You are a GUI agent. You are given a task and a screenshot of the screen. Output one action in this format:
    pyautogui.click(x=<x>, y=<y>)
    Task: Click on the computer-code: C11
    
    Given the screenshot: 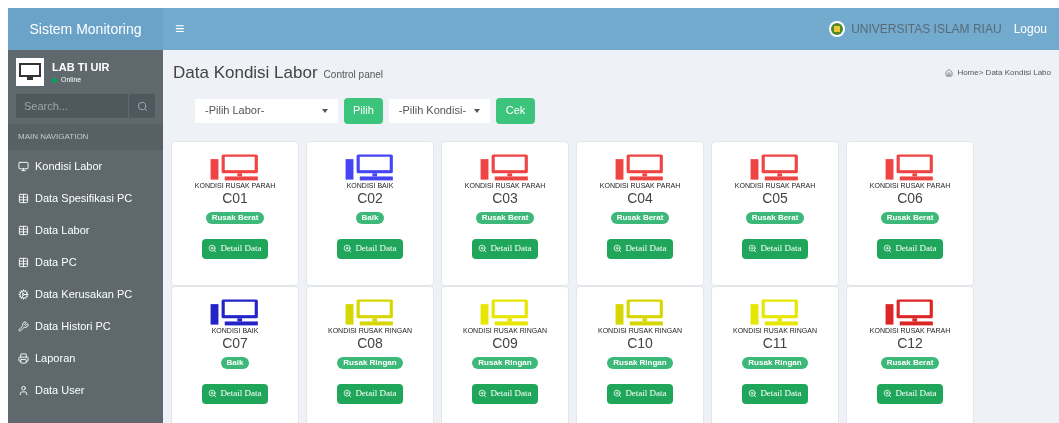 What is the action you would take?
    pyautogui.click(x=775, y=342)
    